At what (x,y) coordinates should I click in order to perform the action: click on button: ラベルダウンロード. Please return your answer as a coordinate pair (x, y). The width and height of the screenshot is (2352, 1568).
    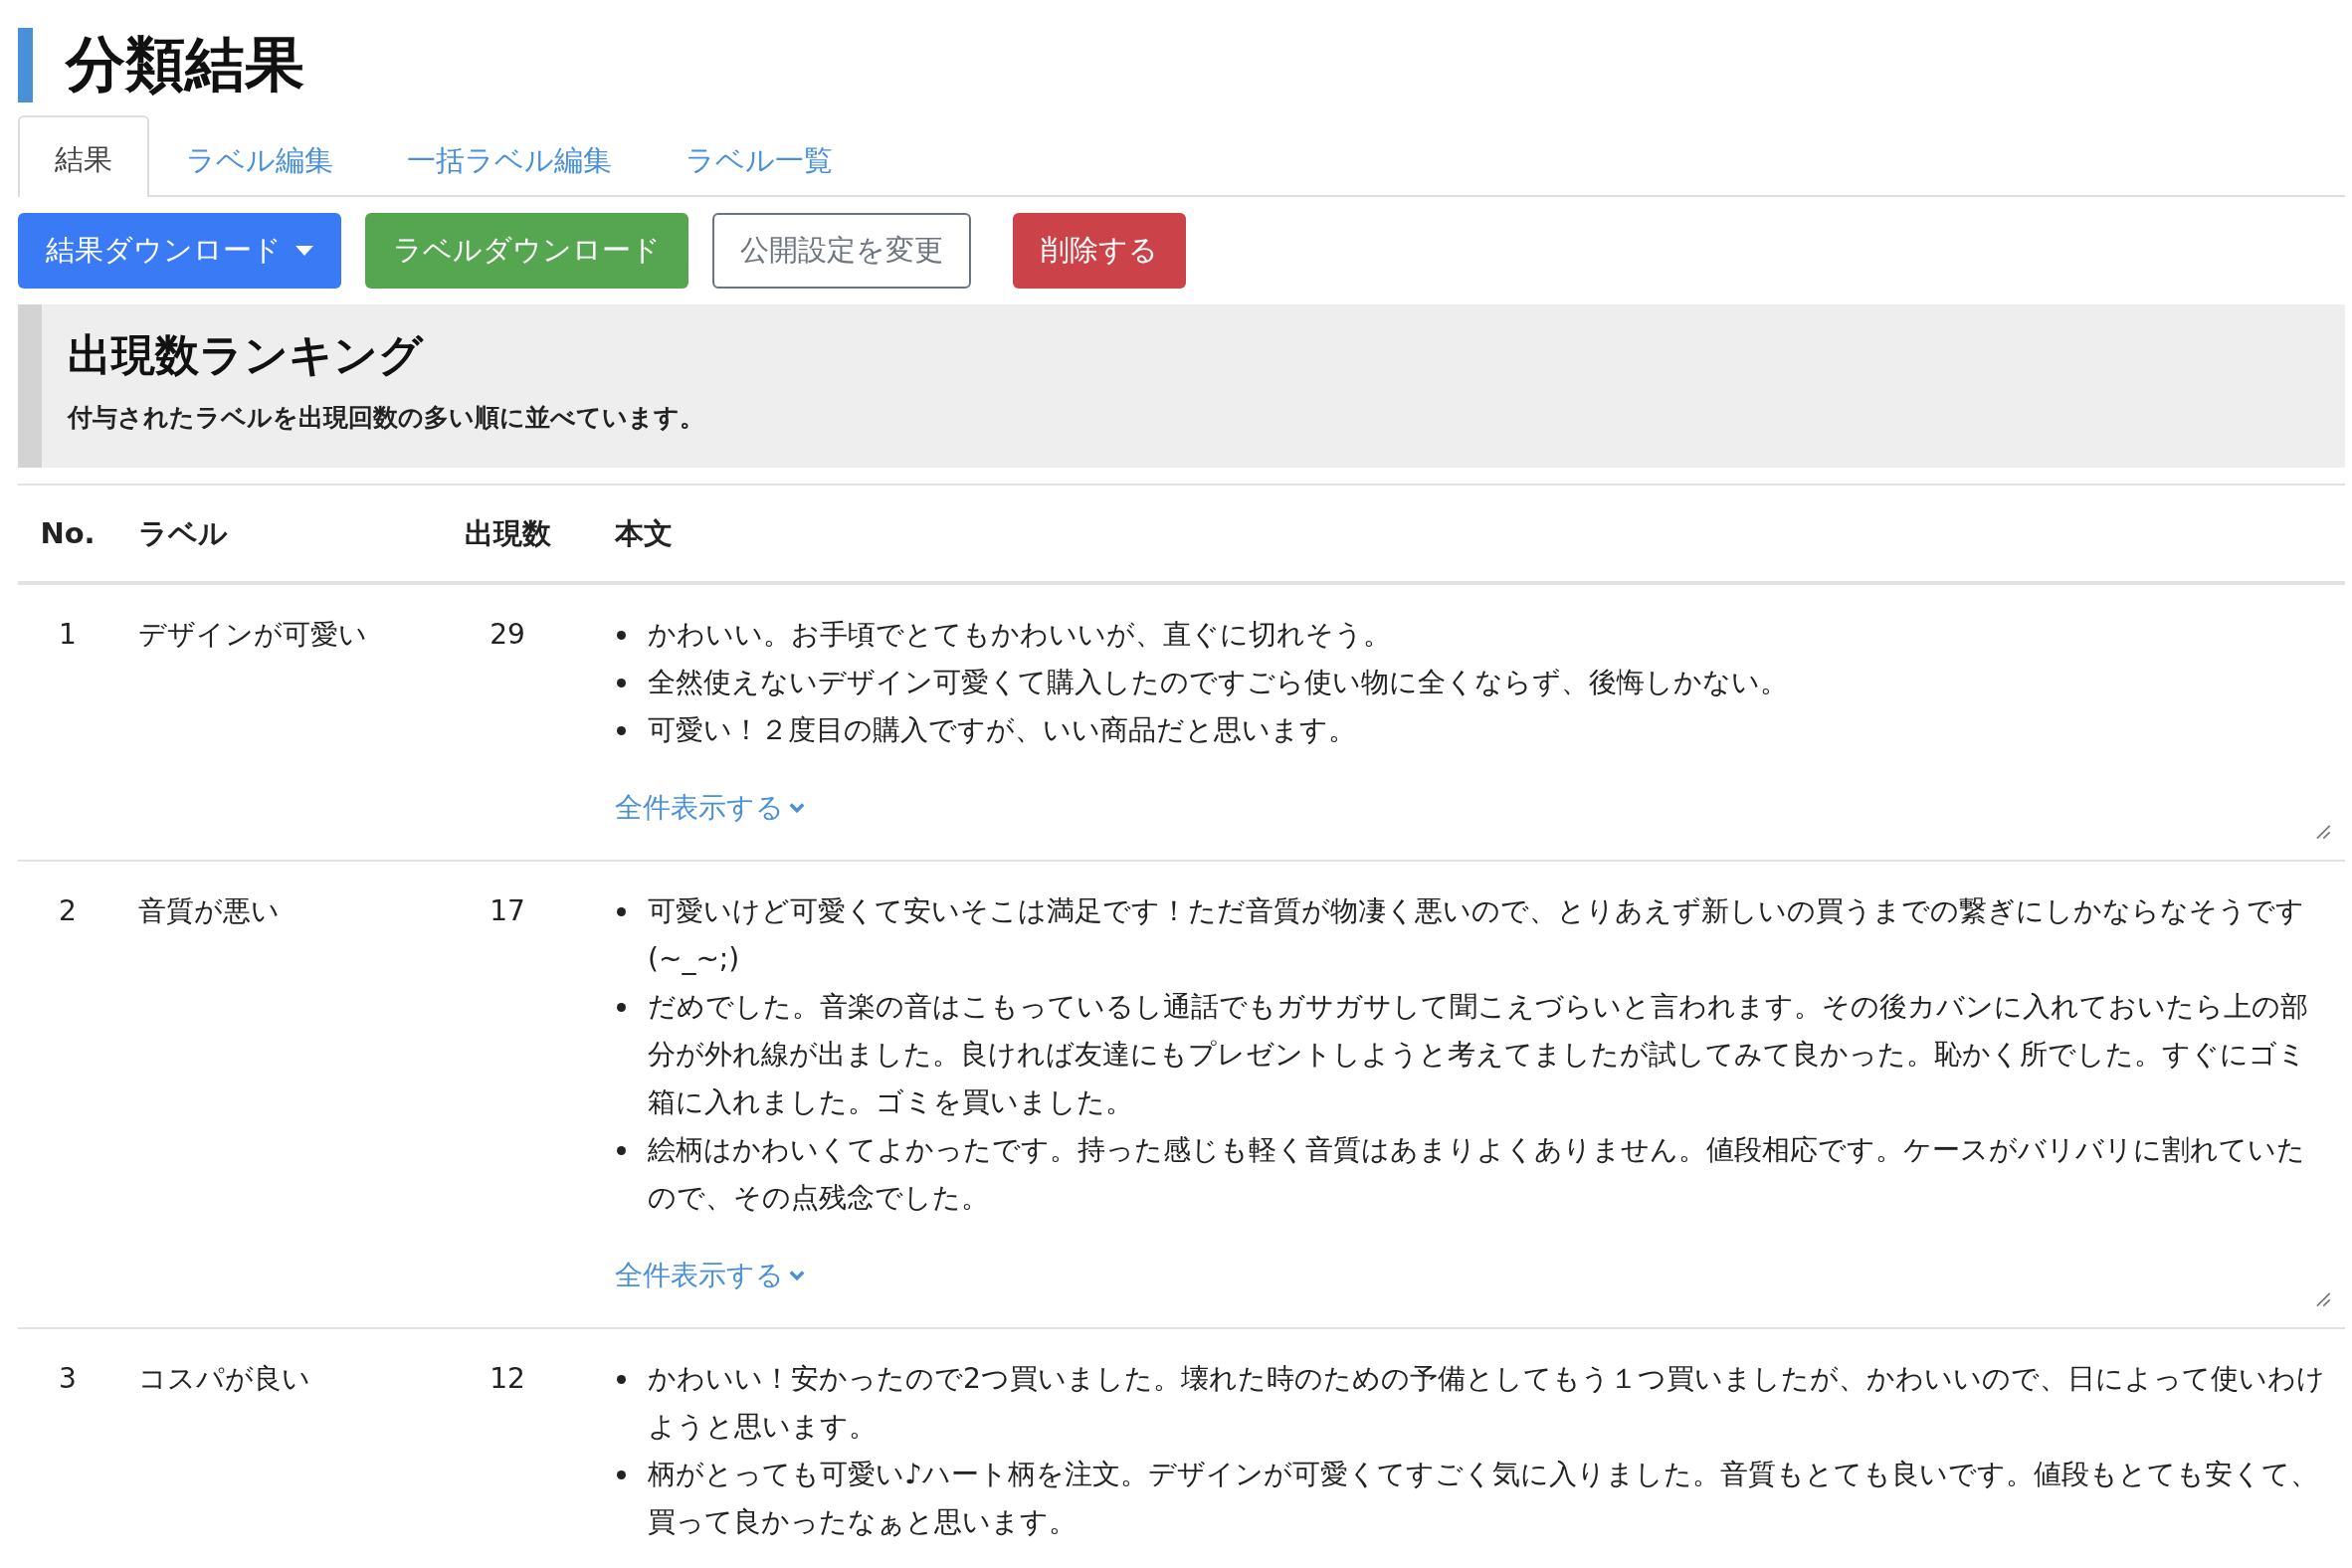
    Looking at the image, I should click on (526, 251).